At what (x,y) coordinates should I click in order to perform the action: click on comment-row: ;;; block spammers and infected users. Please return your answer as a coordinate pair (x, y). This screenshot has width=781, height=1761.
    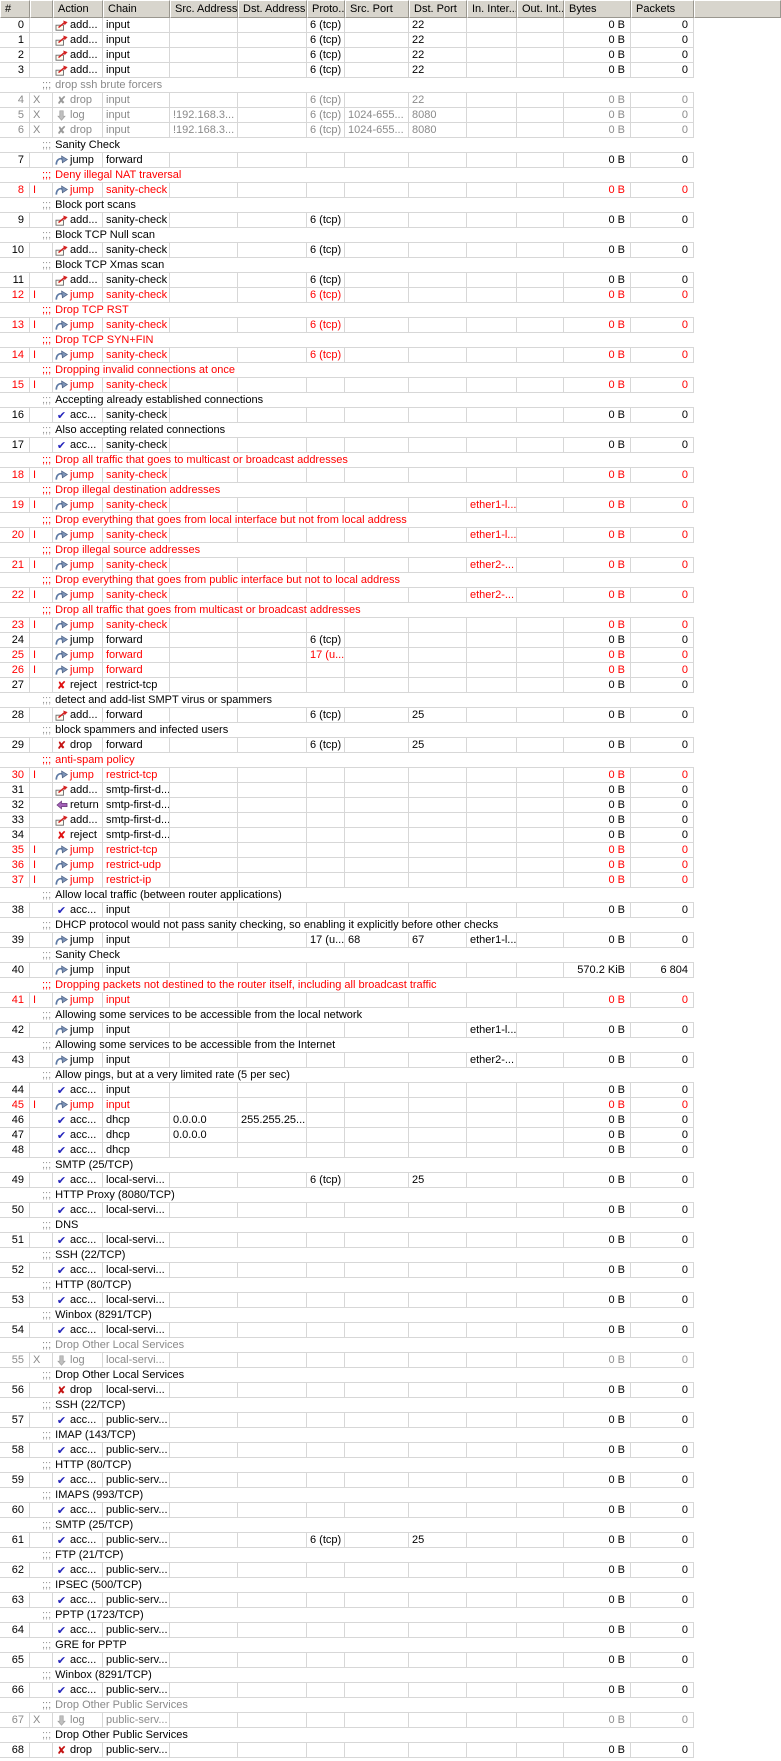
    Looking at the image, I should click on (347, 730).